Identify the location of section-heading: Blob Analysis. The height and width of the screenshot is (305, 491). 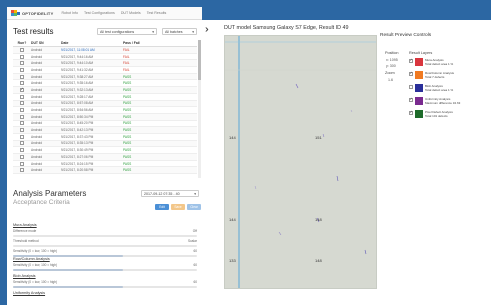
(105, 276).